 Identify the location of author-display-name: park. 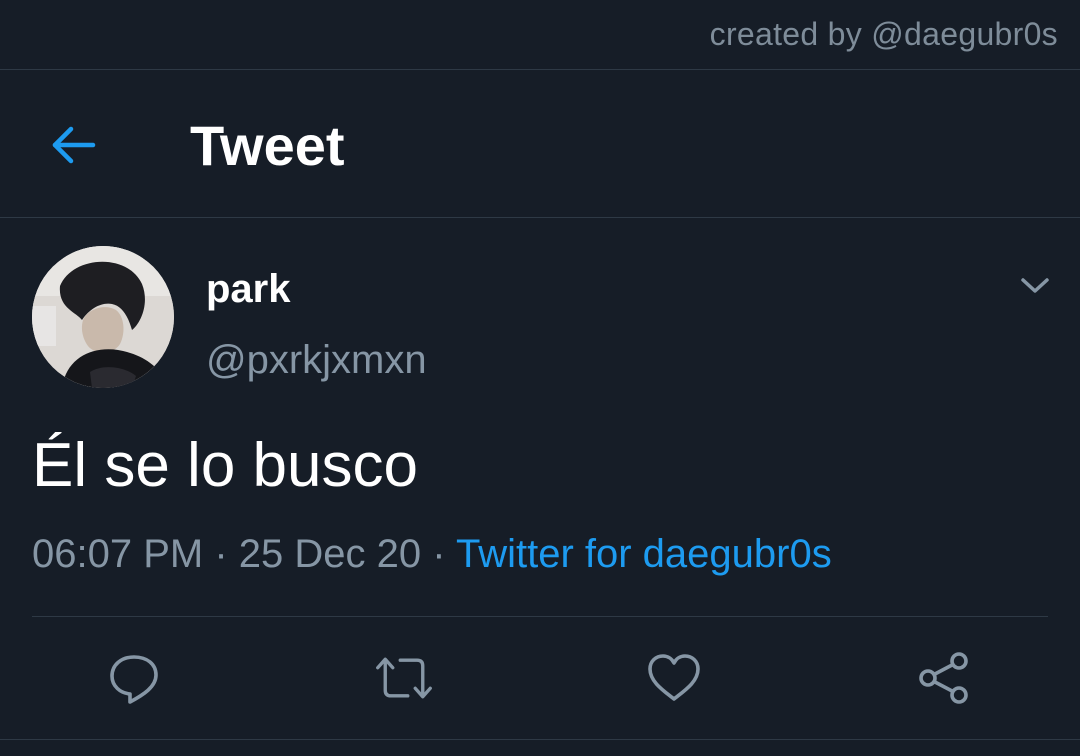
(248, 289).